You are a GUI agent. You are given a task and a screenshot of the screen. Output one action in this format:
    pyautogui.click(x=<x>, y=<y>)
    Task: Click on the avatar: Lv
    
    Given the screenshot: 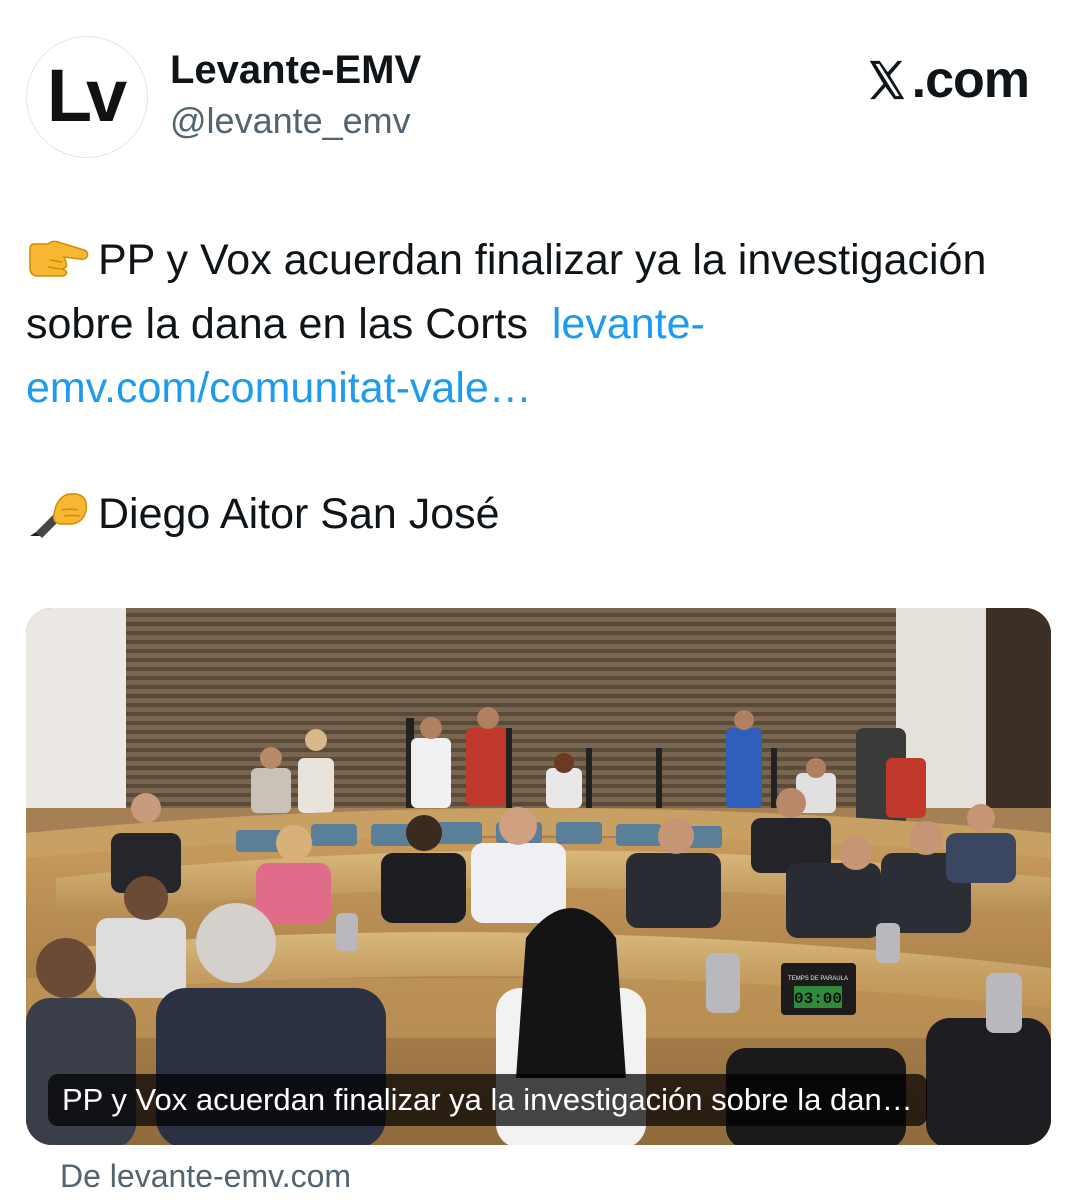 What is the action you would take?
    pyautogui.click(x=87, y=97)
    